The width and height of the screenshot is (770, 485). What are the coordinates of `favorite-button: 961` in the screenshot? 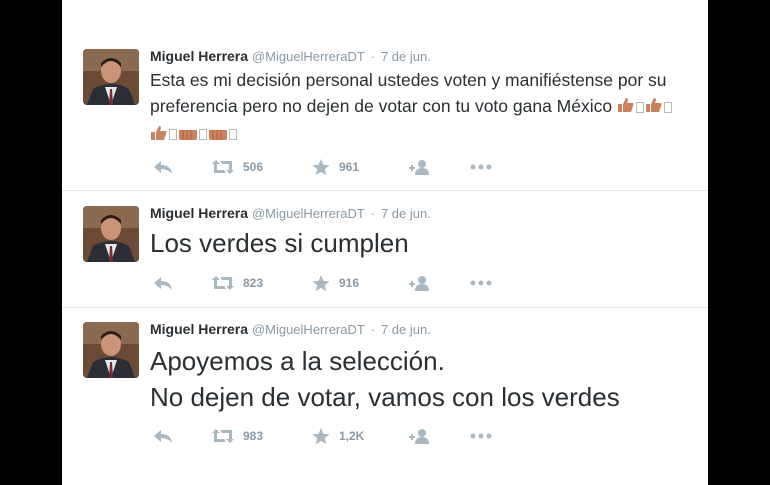 It's located at (335, 167).